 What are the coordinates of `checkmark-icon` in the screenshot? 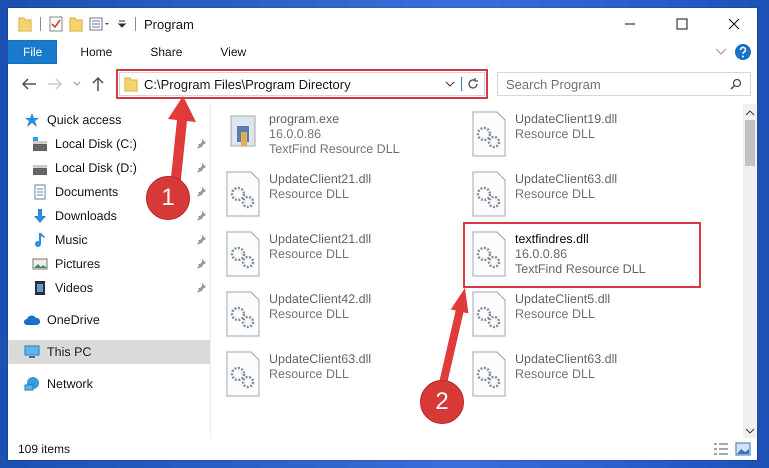 It's located at (56, 24).